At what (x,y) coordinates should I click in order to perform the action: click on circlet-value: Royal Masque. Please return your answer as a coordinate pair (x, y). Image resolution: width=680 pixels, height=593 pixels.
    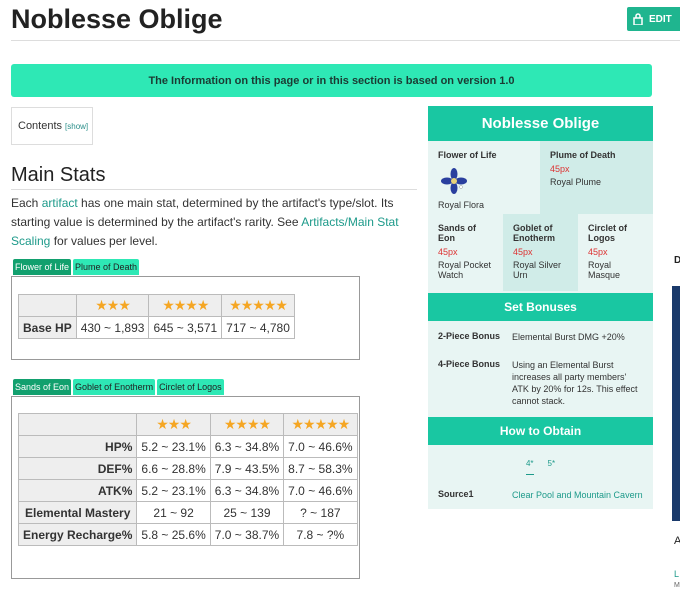
    Looking at the image, I should click on (604, 270).